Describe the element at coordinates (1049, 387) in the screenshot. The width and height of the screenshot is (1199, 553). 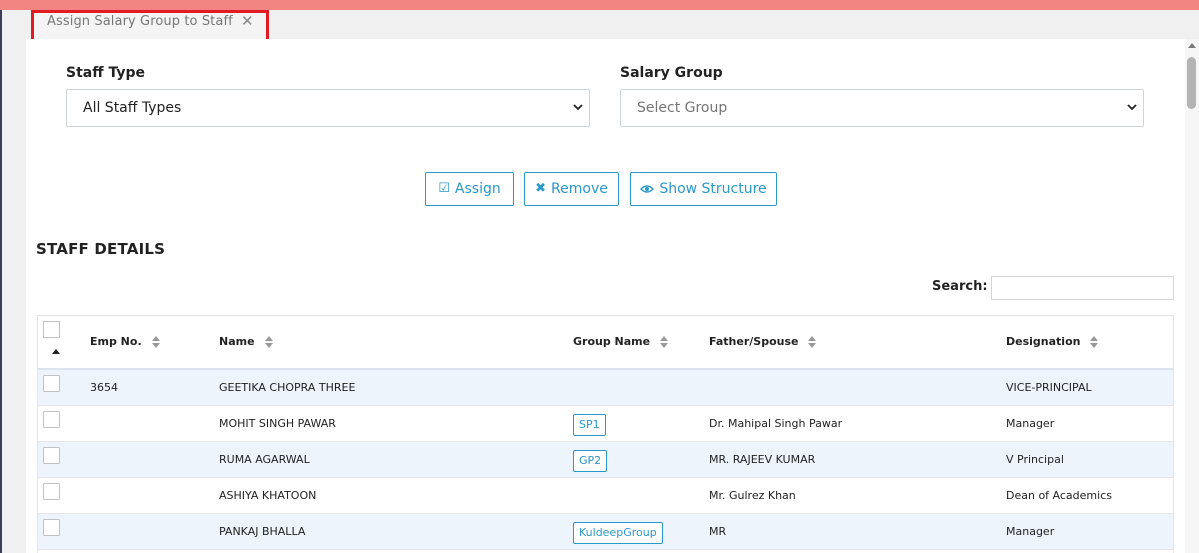
I see `cell-designation: VICE-PRINCIPAL` at that location.